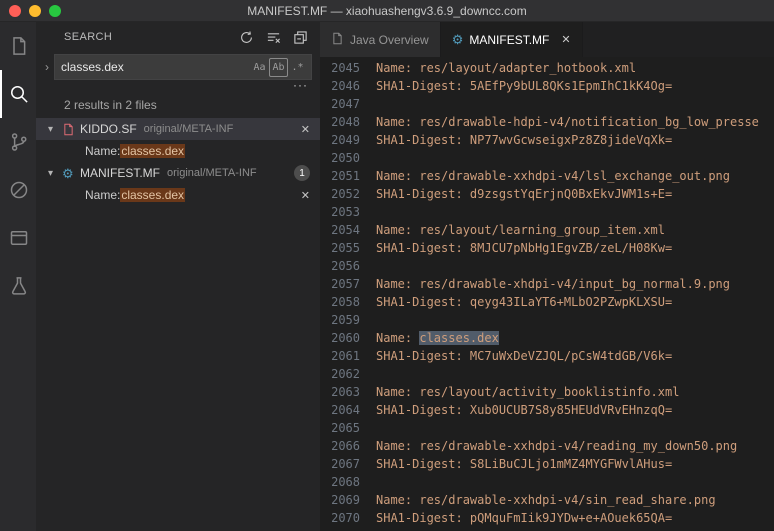 This screenshot has width=774, height=531. Describe the element at coordinates (345, 446) in the screenshot. I see `line-number: 2066` at that location.